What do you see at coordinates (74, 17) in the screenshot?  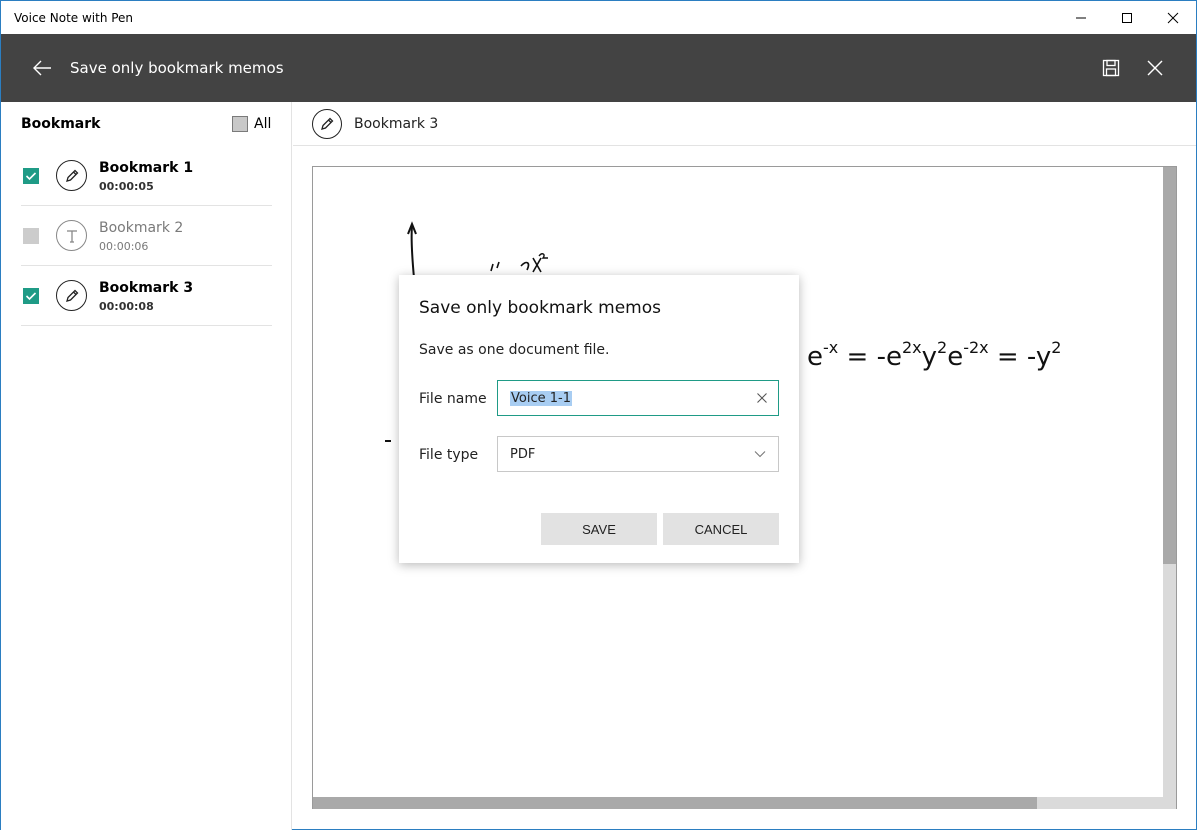 I see `app-title: Voice Note with Pen` at bounding box center [74, 17].